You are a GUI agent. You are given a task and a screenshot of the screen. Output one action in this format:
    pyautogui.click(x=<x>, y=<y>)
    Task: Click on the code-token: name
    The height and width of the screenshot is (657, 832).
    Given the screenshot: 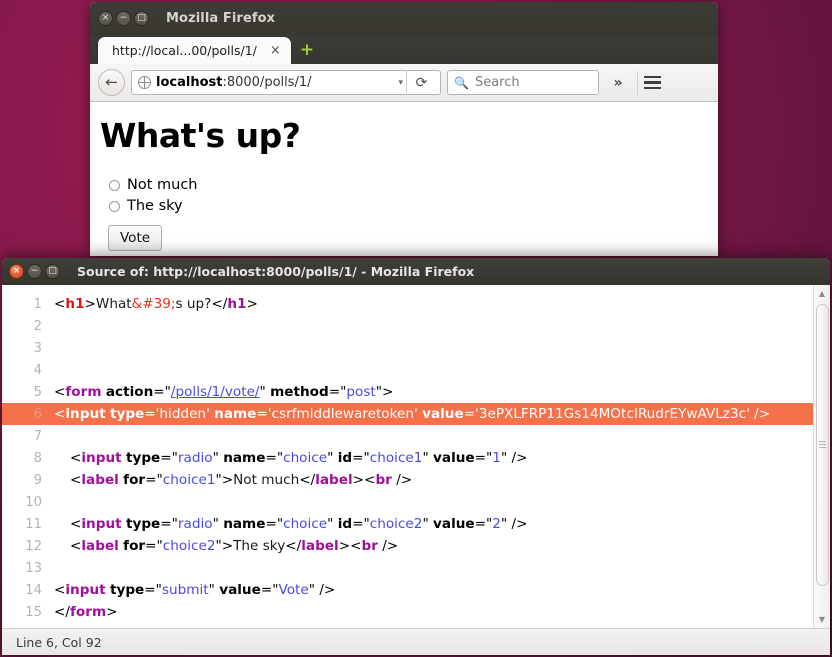 What is the action you would take?
    pyautogui.click(x=244, y=524)
    